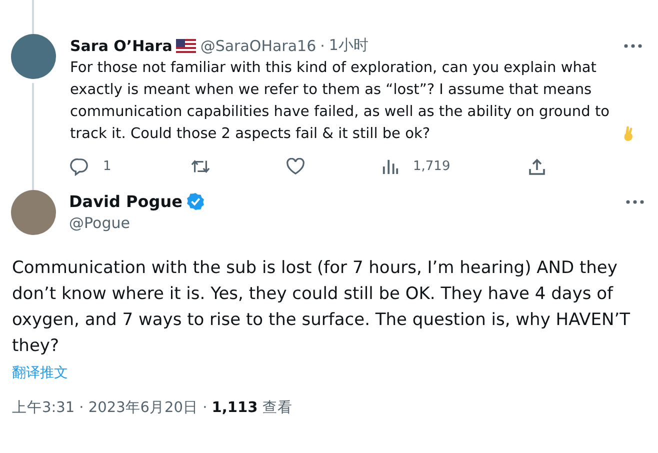 The width and height of the screenshot is (658, 453). What do you see at coordinates (390, 166) in the screenshot?
I see `bar-chart-icon` at bounding box center [390, 166].